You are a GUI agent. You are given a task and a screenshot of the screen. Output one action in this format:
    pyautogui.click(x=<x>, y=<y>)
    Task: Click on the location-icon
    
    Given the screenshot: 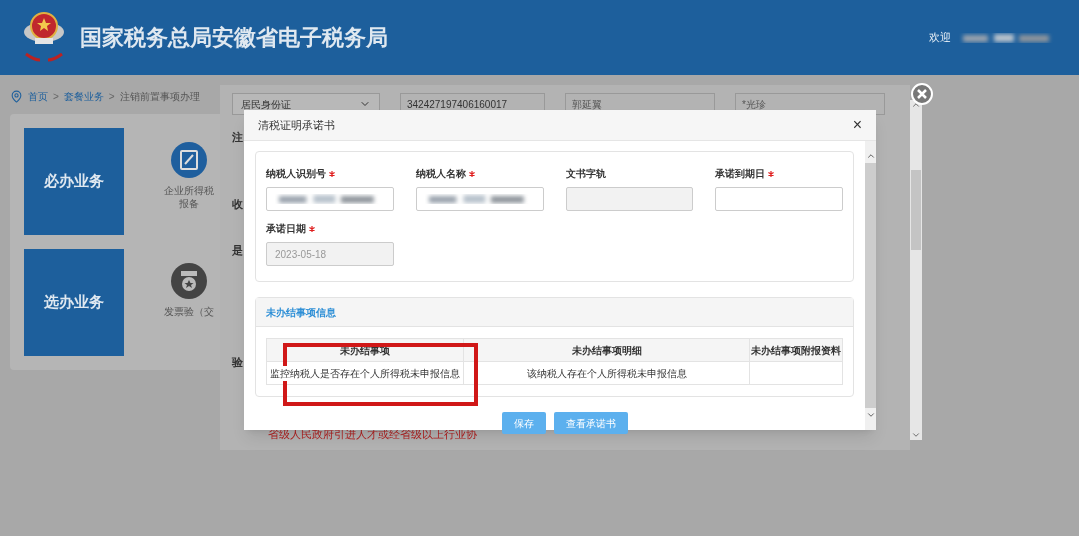 What is the action you would take?
    pyautogui.click(x=16, y=96)
    